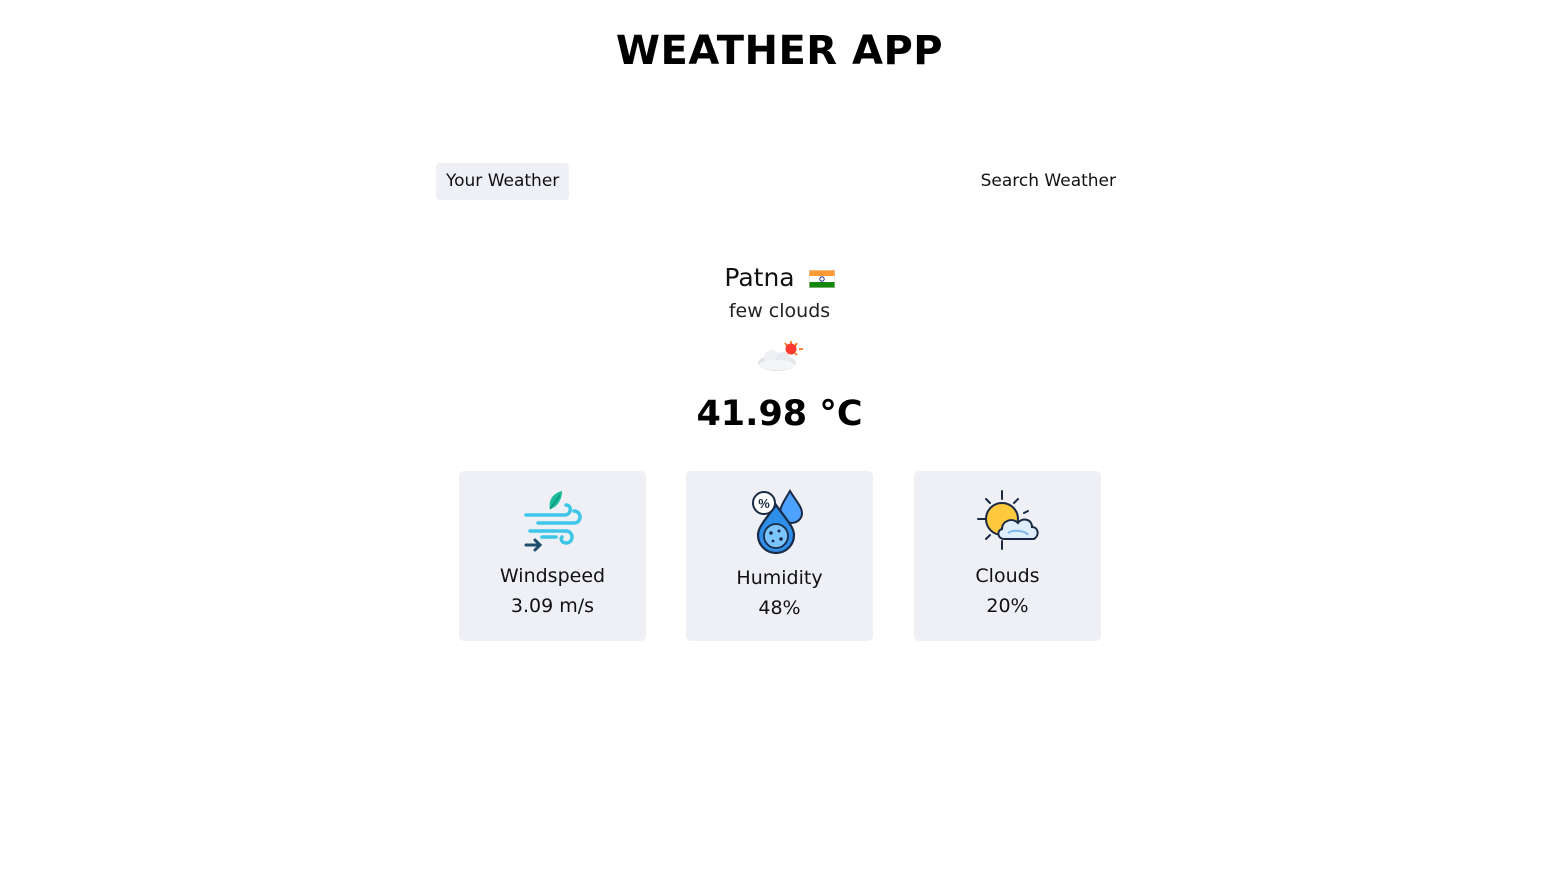 The image size is (1559, 877). What do you see at coordinates (1007, 576) in the screenshot?
I see `clouds-label: Clouds` at bounding box center [1007, 576].